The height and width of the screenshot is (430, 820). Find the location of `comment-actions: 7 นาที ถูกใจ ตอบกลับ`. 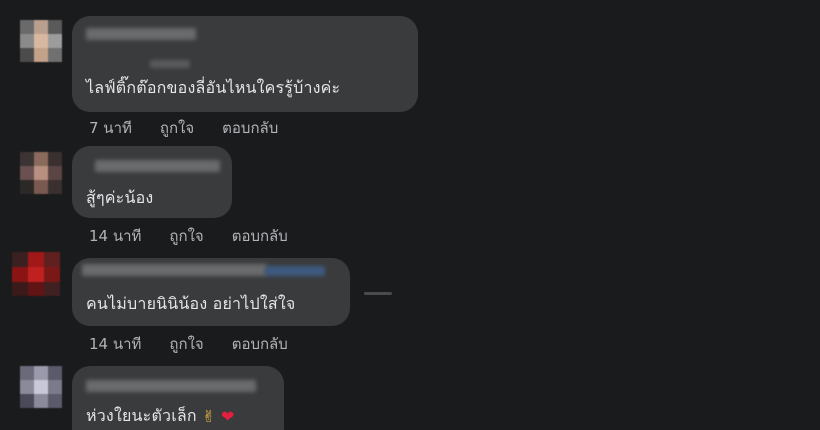

comment-actions: 7 นาที ถูกใจ ตอบกลับ is located at coordinates (183, 128).